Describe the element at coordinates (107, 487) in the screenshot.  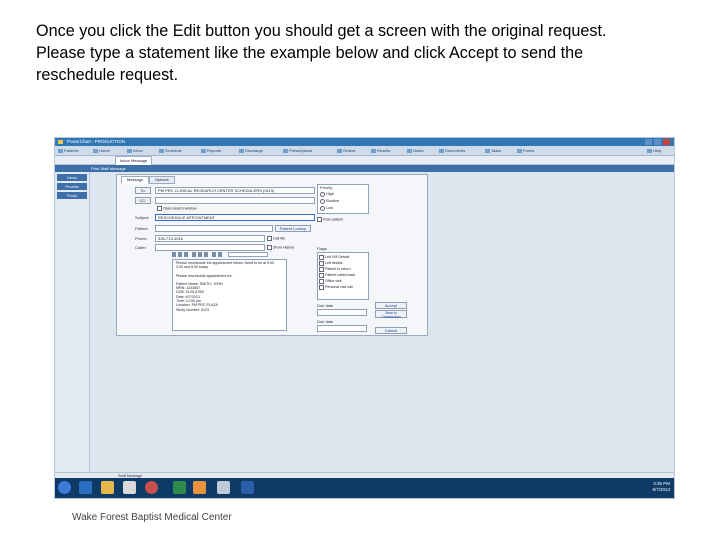
I see `folder-icon` at that location.